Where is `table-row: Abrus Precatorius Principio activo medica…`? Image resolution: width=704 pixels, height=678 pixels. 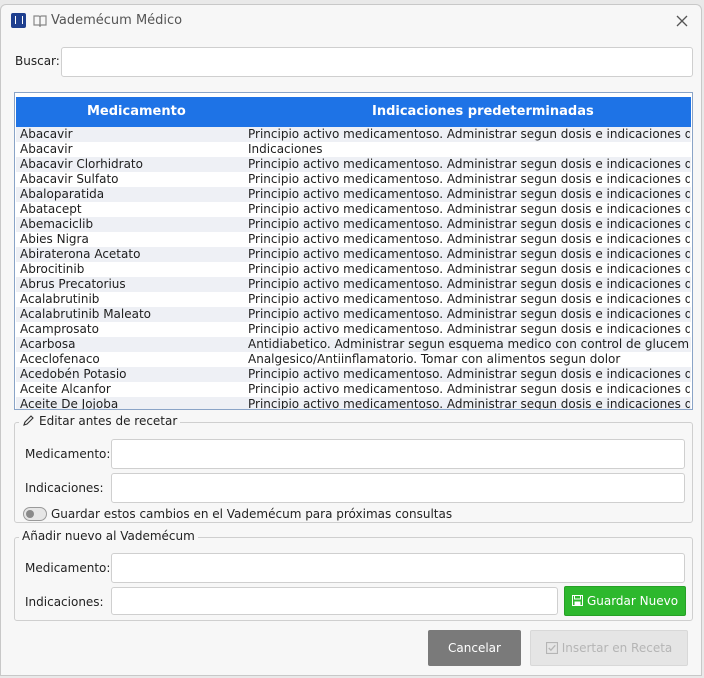
table-row: Abrus Precatorius Principio activo medica… is located at coordinates (353, 284).